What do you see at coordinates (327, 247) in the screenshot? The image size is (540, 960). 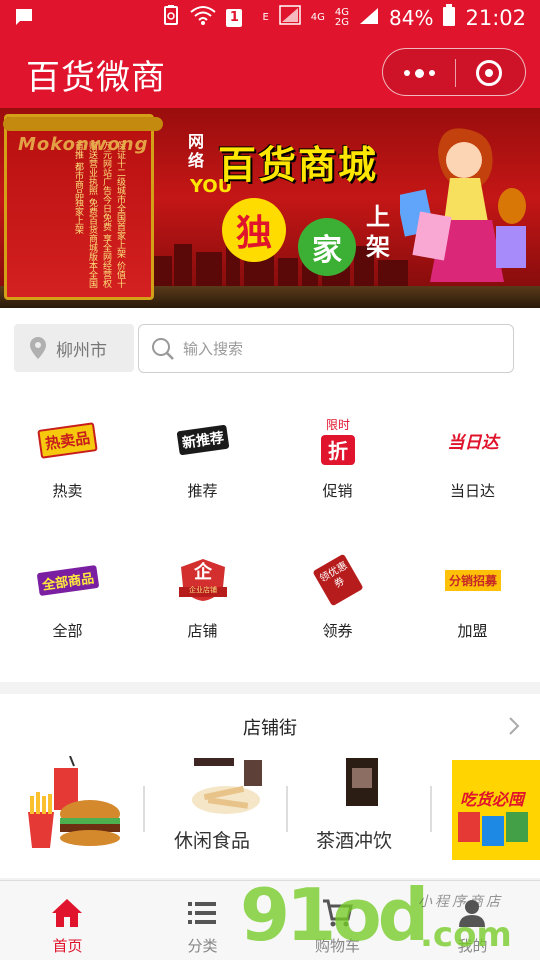 I see `banner-circle-green: 家` at bounding box center [327, 247].